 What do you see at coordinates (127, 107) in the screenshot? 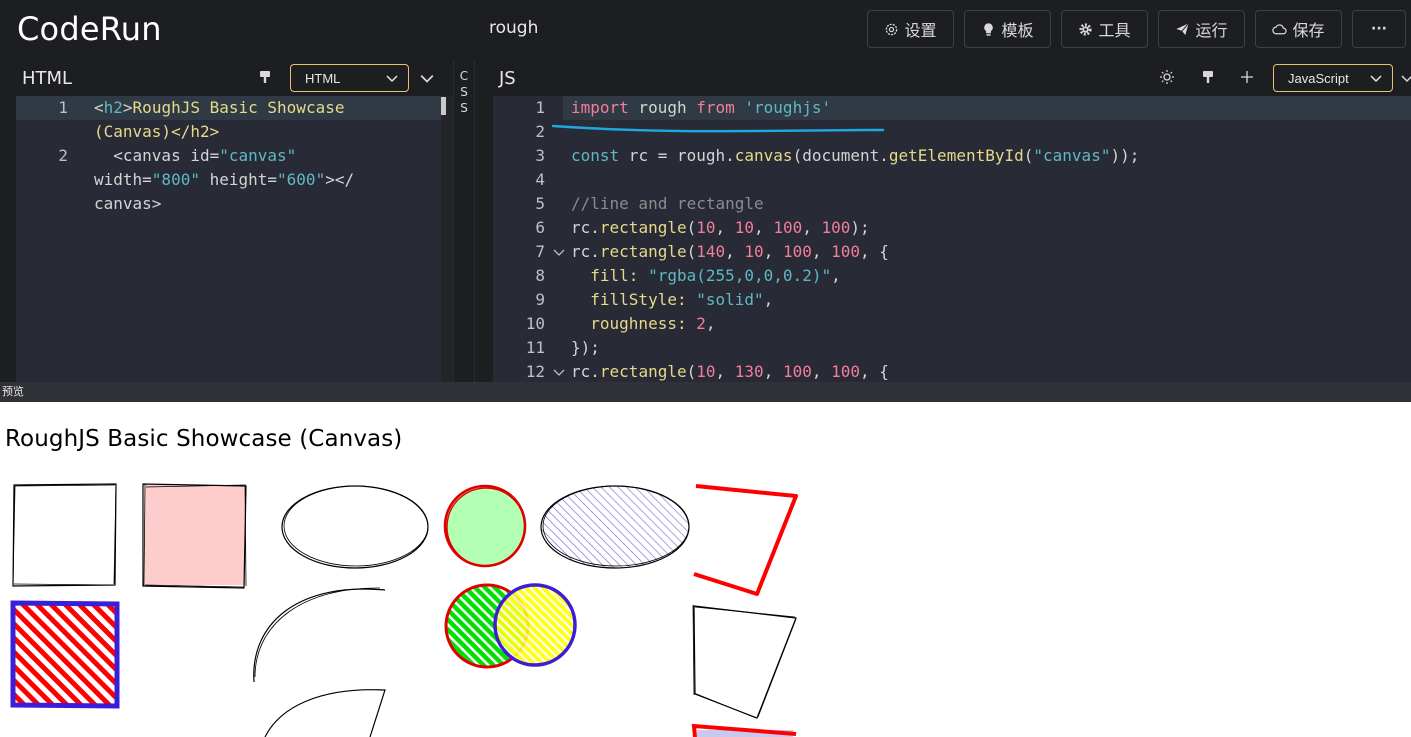
I see `code-token: >` at bounding box center [127, 107].